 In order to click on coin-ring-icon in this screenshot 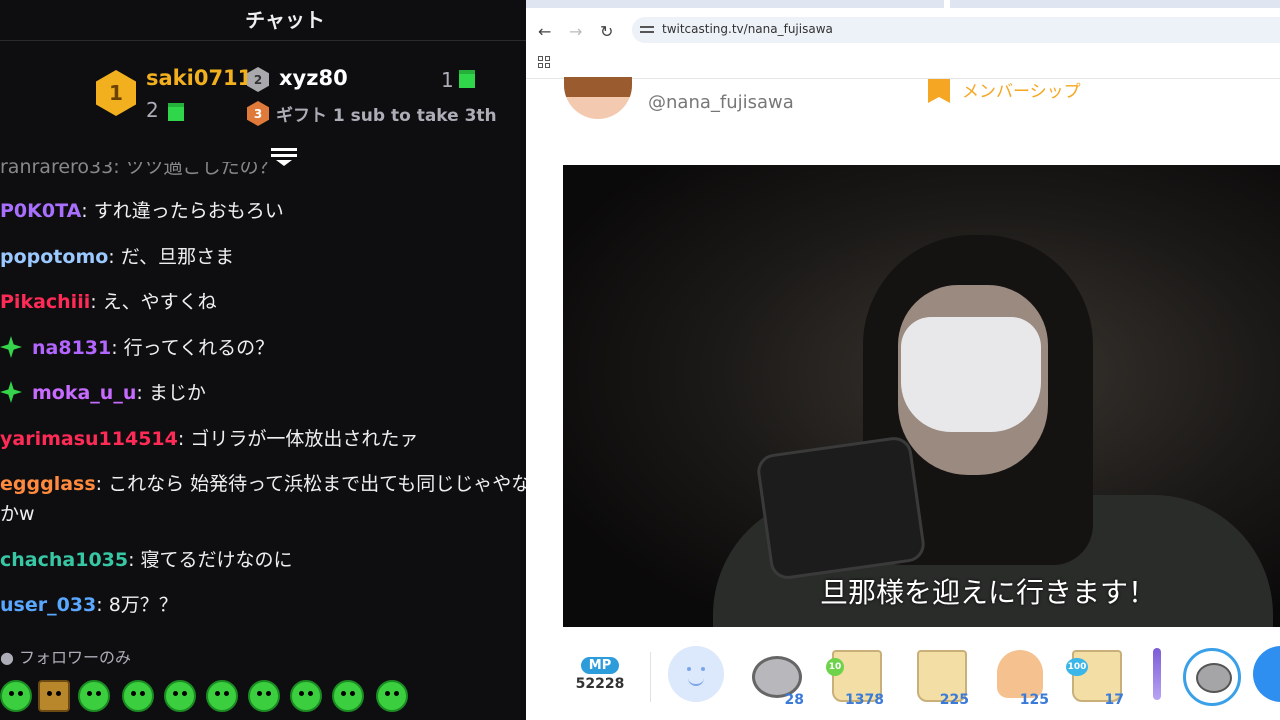, I will do `click(1212, 677)`.